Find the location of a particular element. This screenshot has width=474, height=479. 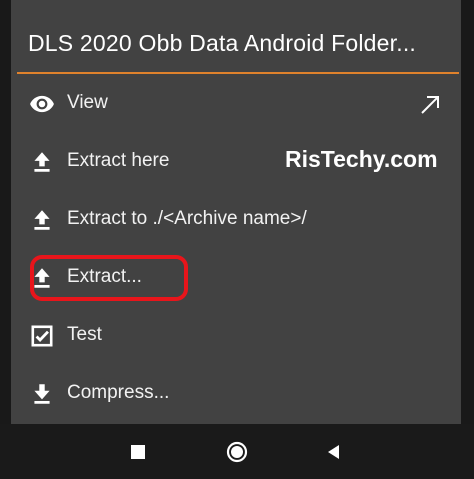

menu-item-label: Test is located at coordinates (84, 334).